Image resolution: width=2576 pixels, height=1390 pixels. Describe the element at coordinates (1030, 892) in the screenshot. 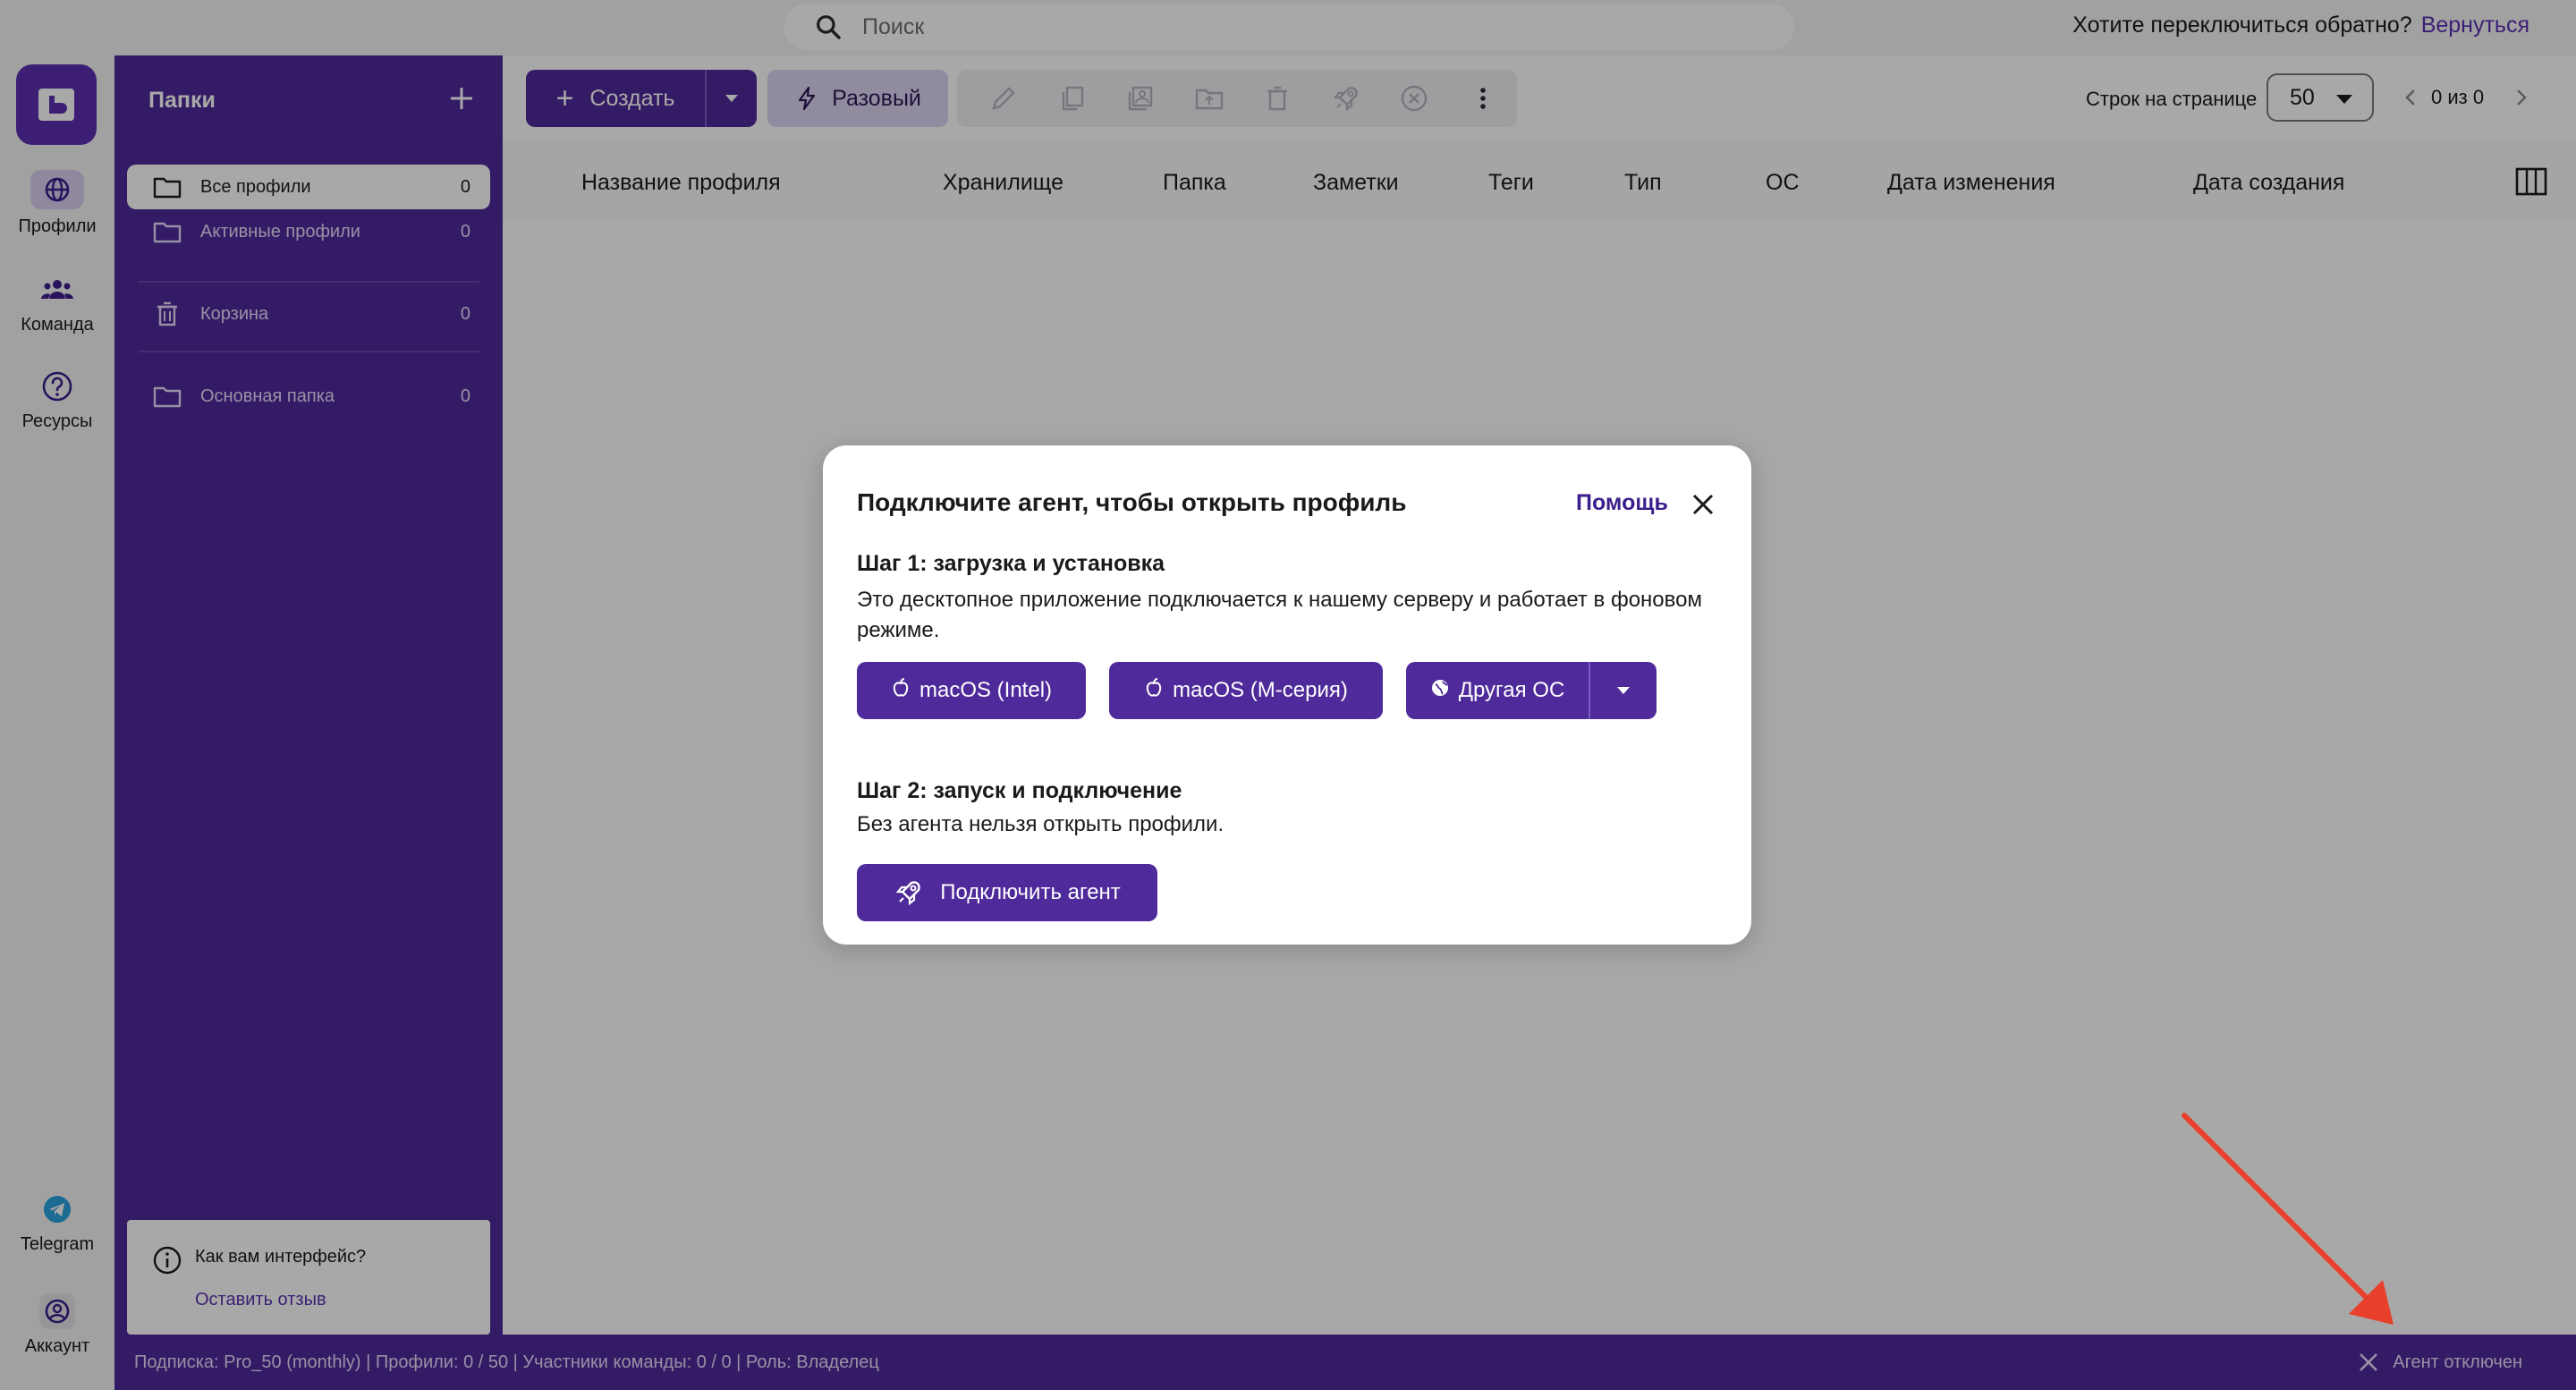

I see `connect-agent-label: Подключить агент` at that location.